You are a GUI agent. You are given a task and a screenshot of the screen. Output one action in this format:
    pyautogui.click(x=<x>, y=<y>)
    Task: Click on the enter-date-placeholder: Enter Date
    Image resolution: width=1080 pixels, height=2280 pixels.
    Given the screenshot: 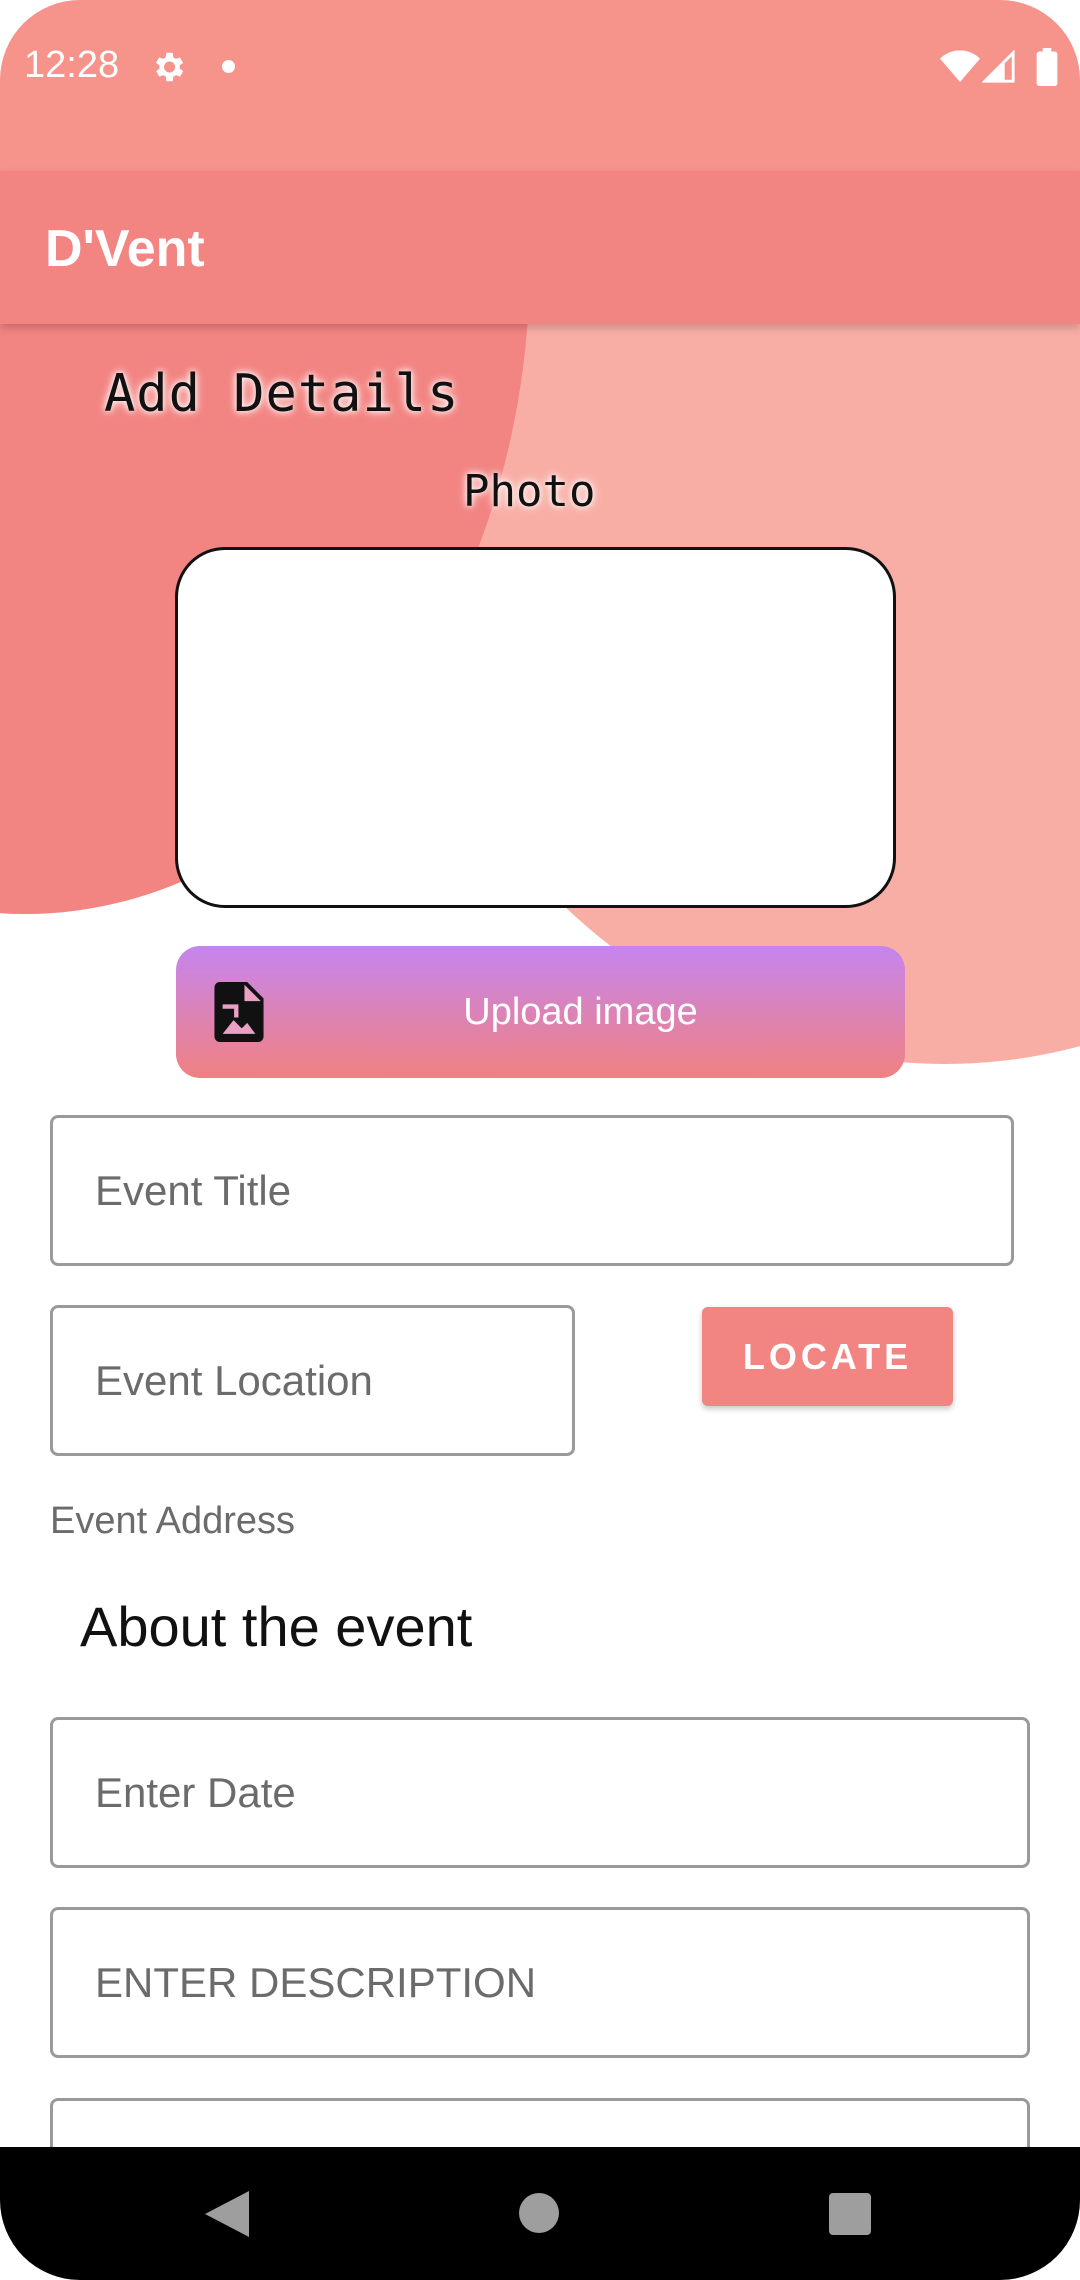 What is the action you would take?
    pyautogui.click(x=195, y=1792)
    